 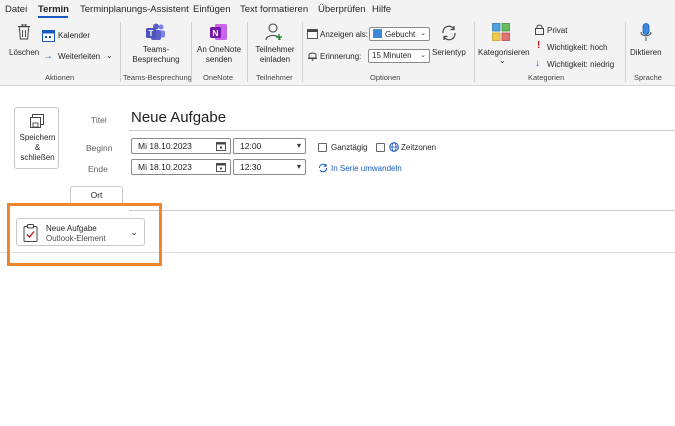 I want to click on timezones-checkbox, so click(x=380, y=147).